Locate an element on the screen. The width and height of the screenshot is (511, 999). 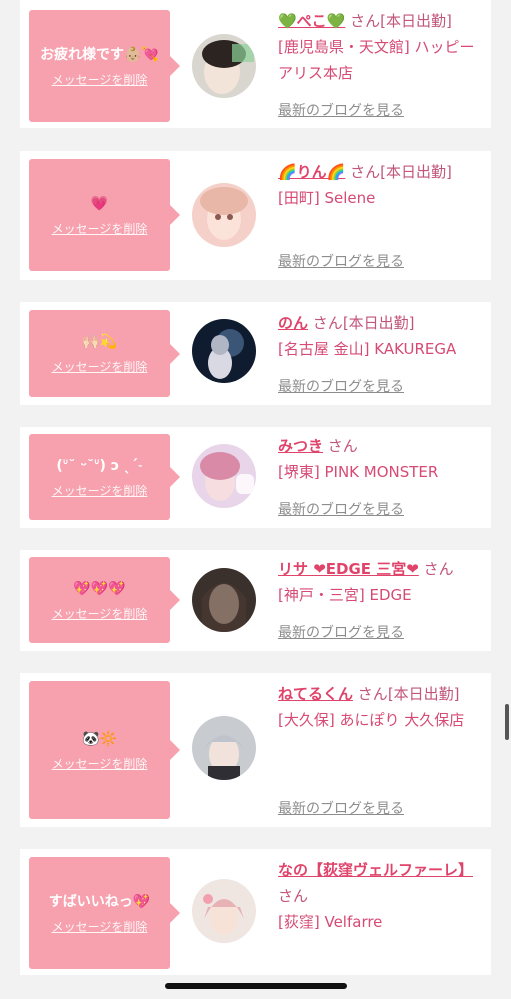
sender-info: 🌈りん🌈 さん[本日出勤] [田町] Selene is located at coordinates (383, 185).